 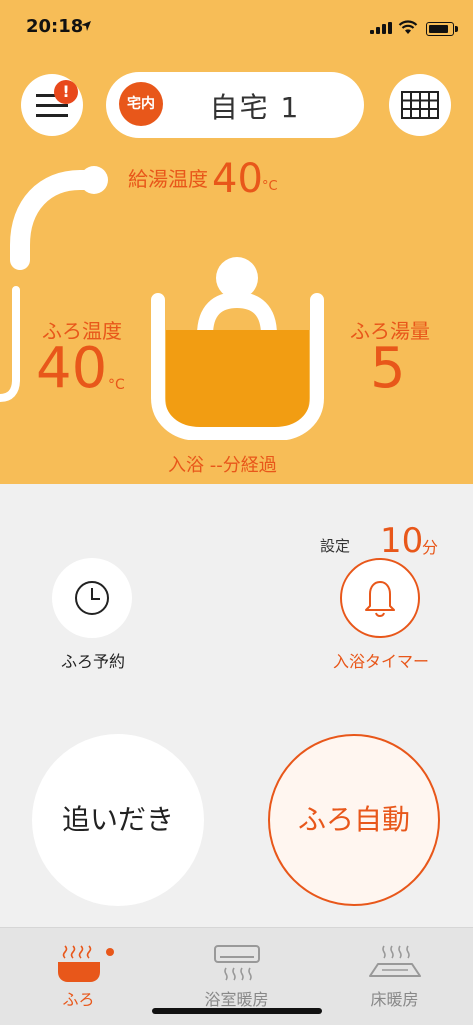 I want to click on home-indicator, so click(x=237, y=1011).